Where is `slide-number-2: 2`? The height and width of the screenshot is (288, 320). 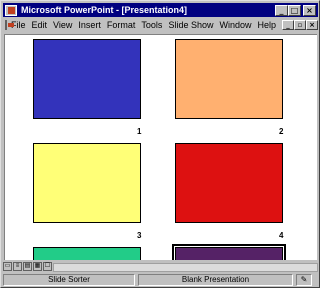 slide-number-2: 2 is located at coordinates (281, 131).